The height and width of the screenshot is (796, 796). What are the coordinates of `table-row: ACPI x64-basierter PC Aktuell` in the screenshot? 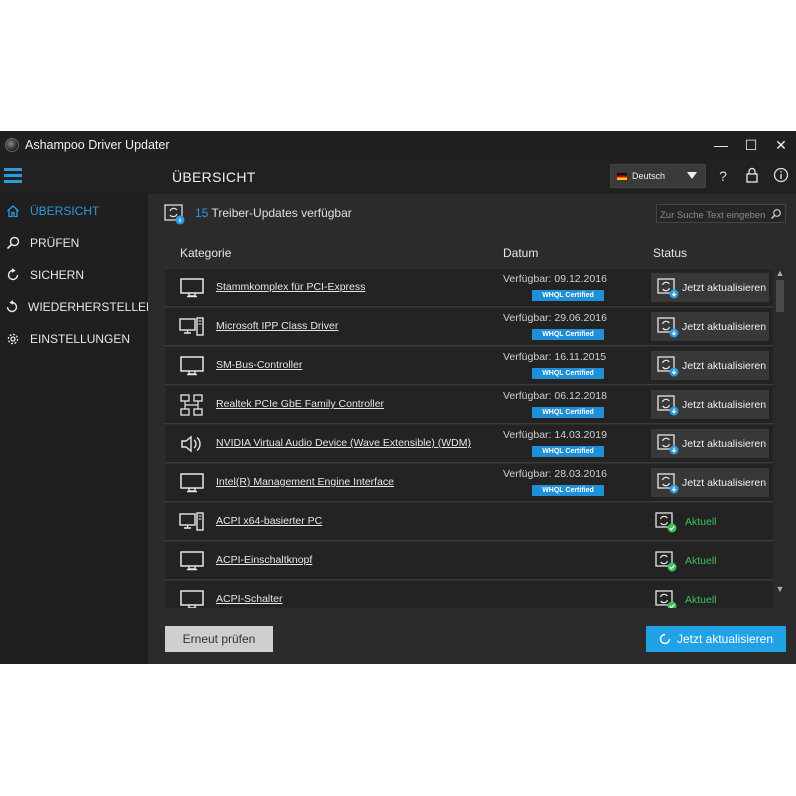 It's located at (469, 522).